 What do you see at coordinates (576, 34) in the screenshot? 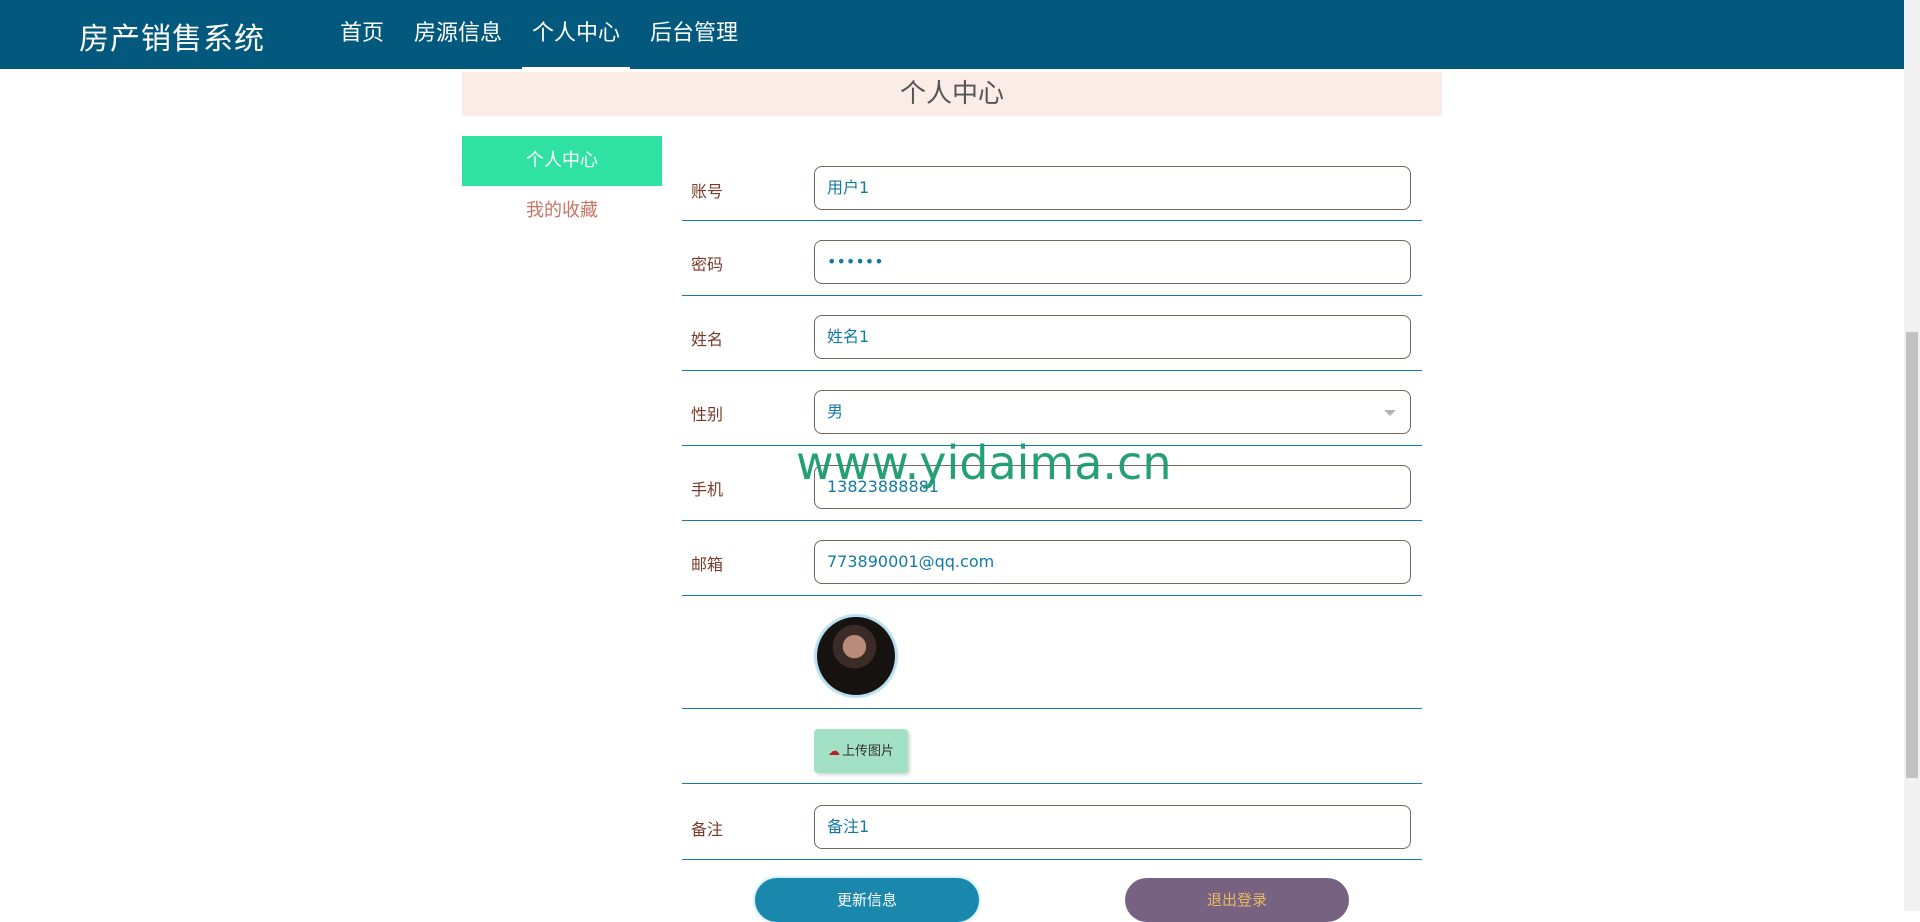
I see `nav-personal-center: 个人中心` at bounding box center [576, 34].